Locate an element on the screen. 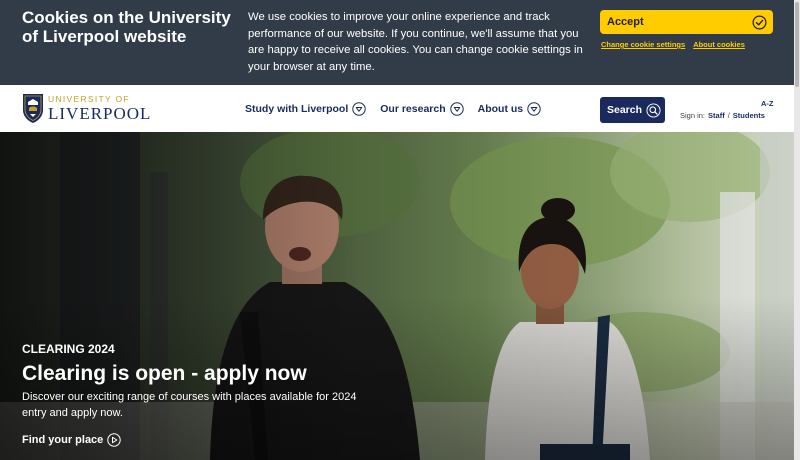  cookie-links: Change cookie settings About cookies is located at coordinates (673, 44).